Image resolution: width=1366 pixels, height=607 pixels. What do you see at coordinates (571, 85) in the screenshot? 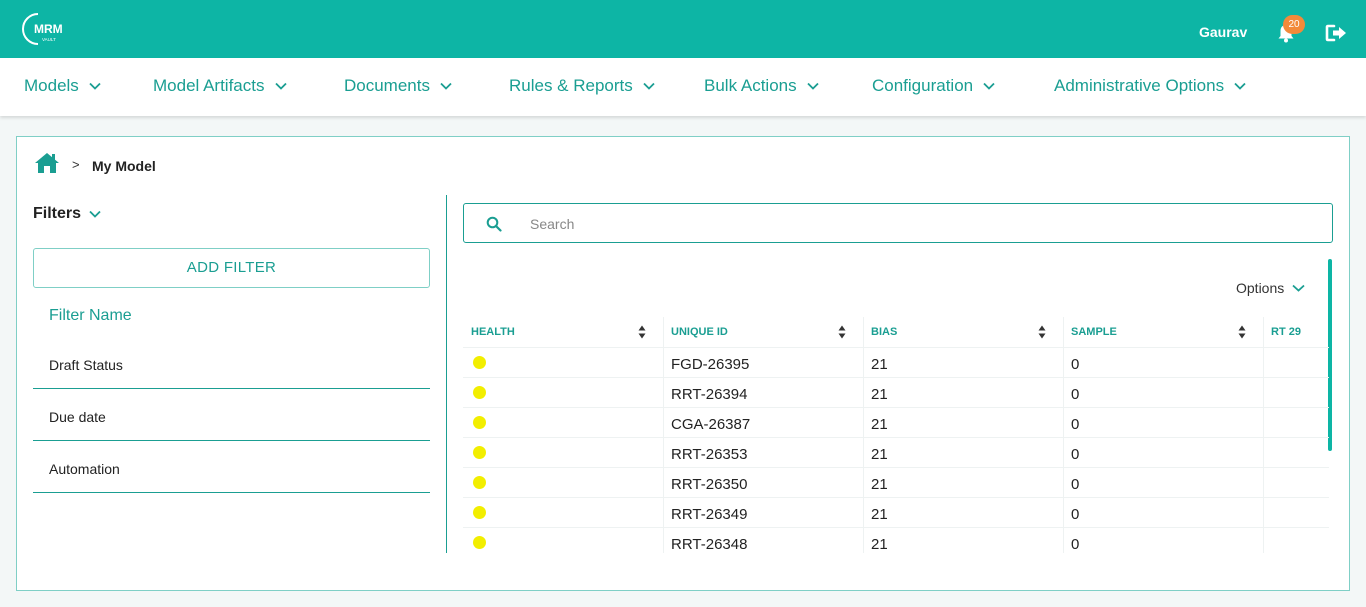
I see `nav-rules-reports-label: Rules & Reports` at bounding box center [571, 85].